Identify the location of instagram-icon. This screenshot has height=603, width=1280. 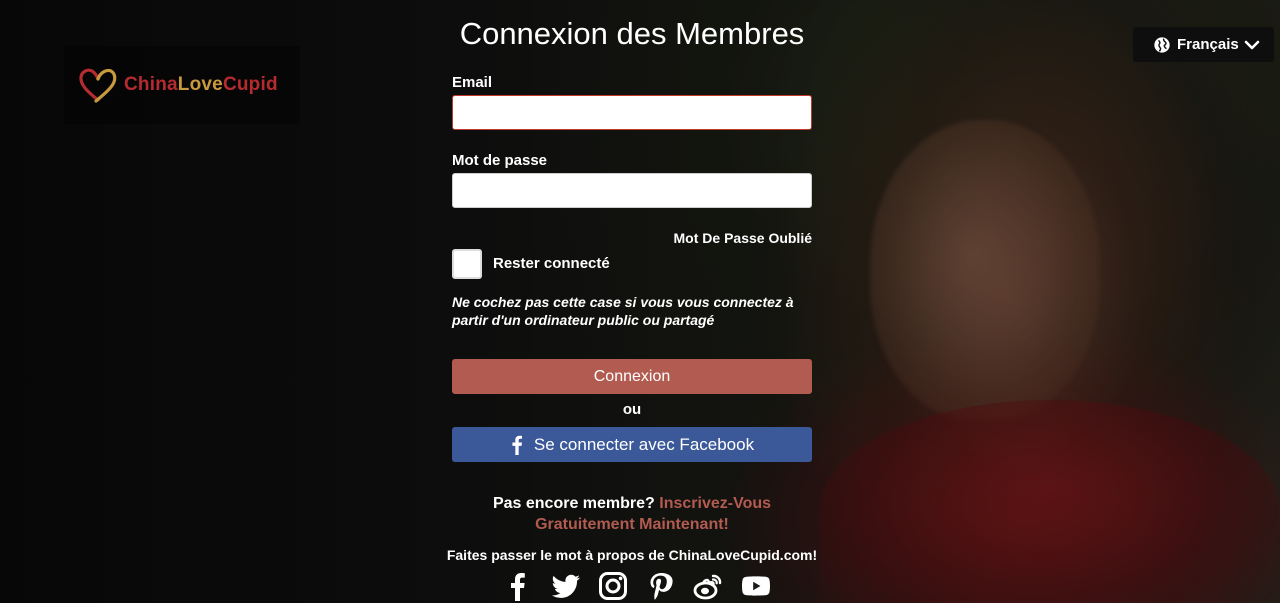
(613, 586).